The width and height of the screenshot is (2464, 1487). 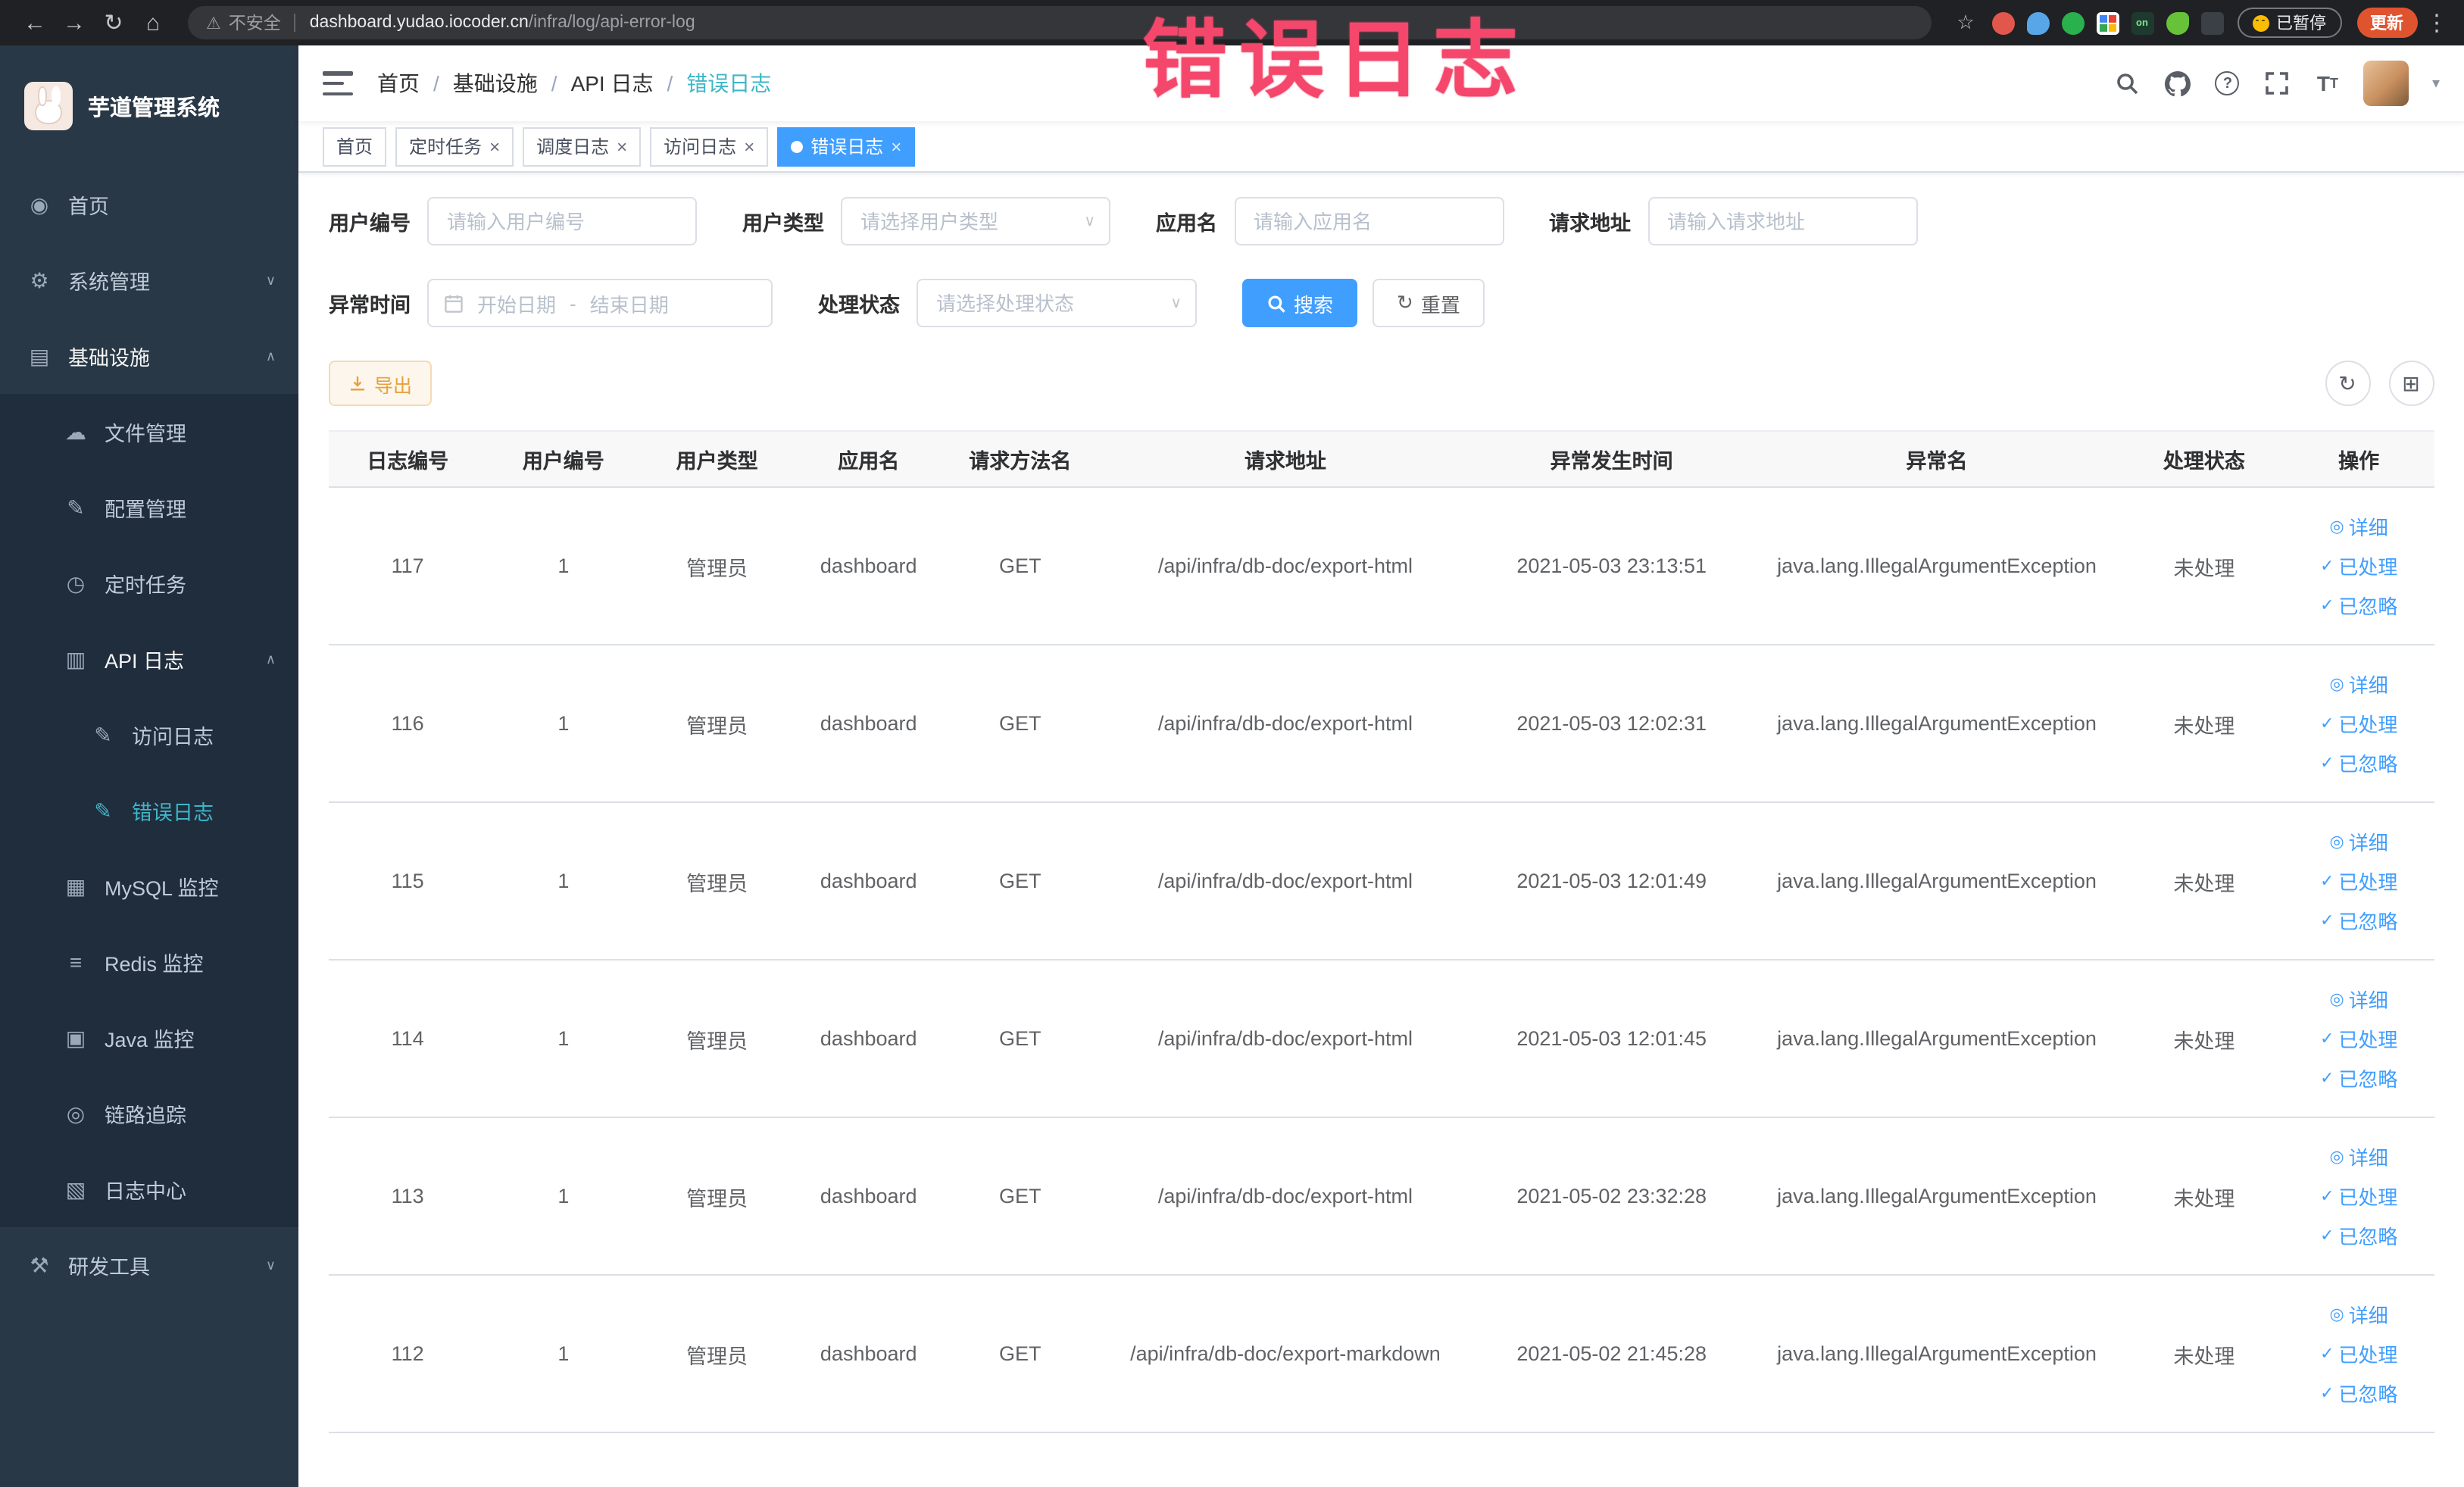 What do you see at coordinates (1057, 303) in the screenshot?
I see `process-status-select` at bounding box center [1057, 303].